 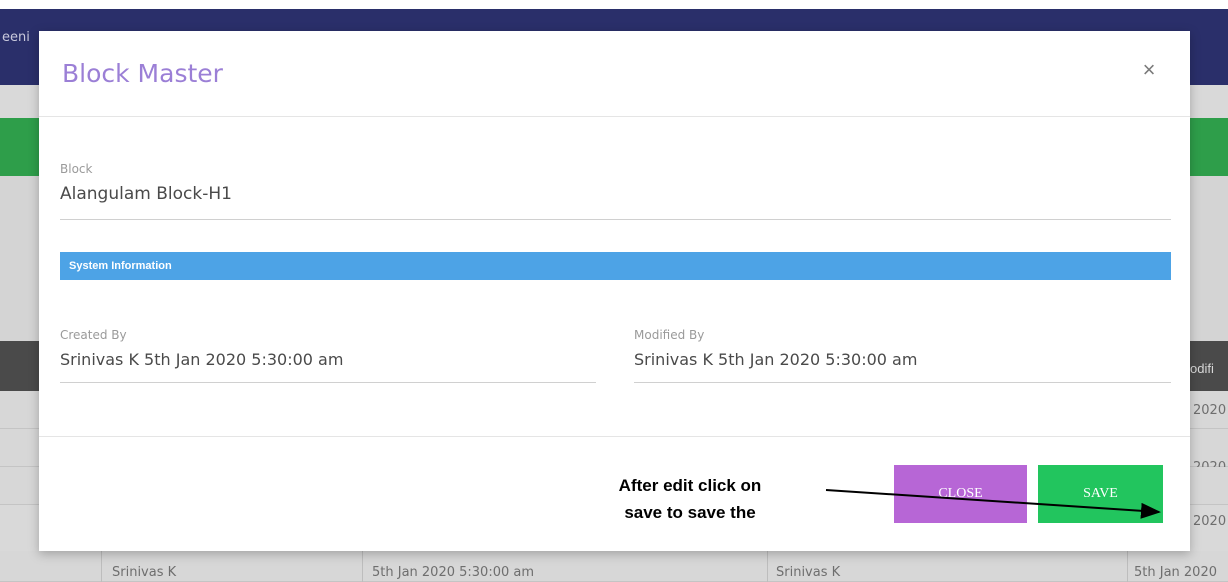 What do you see at coordinates (1175, 572) in the screenshot?
I see `table-cell-modified-on: 5th Jan 2020` at bounding box center [1175, 572].